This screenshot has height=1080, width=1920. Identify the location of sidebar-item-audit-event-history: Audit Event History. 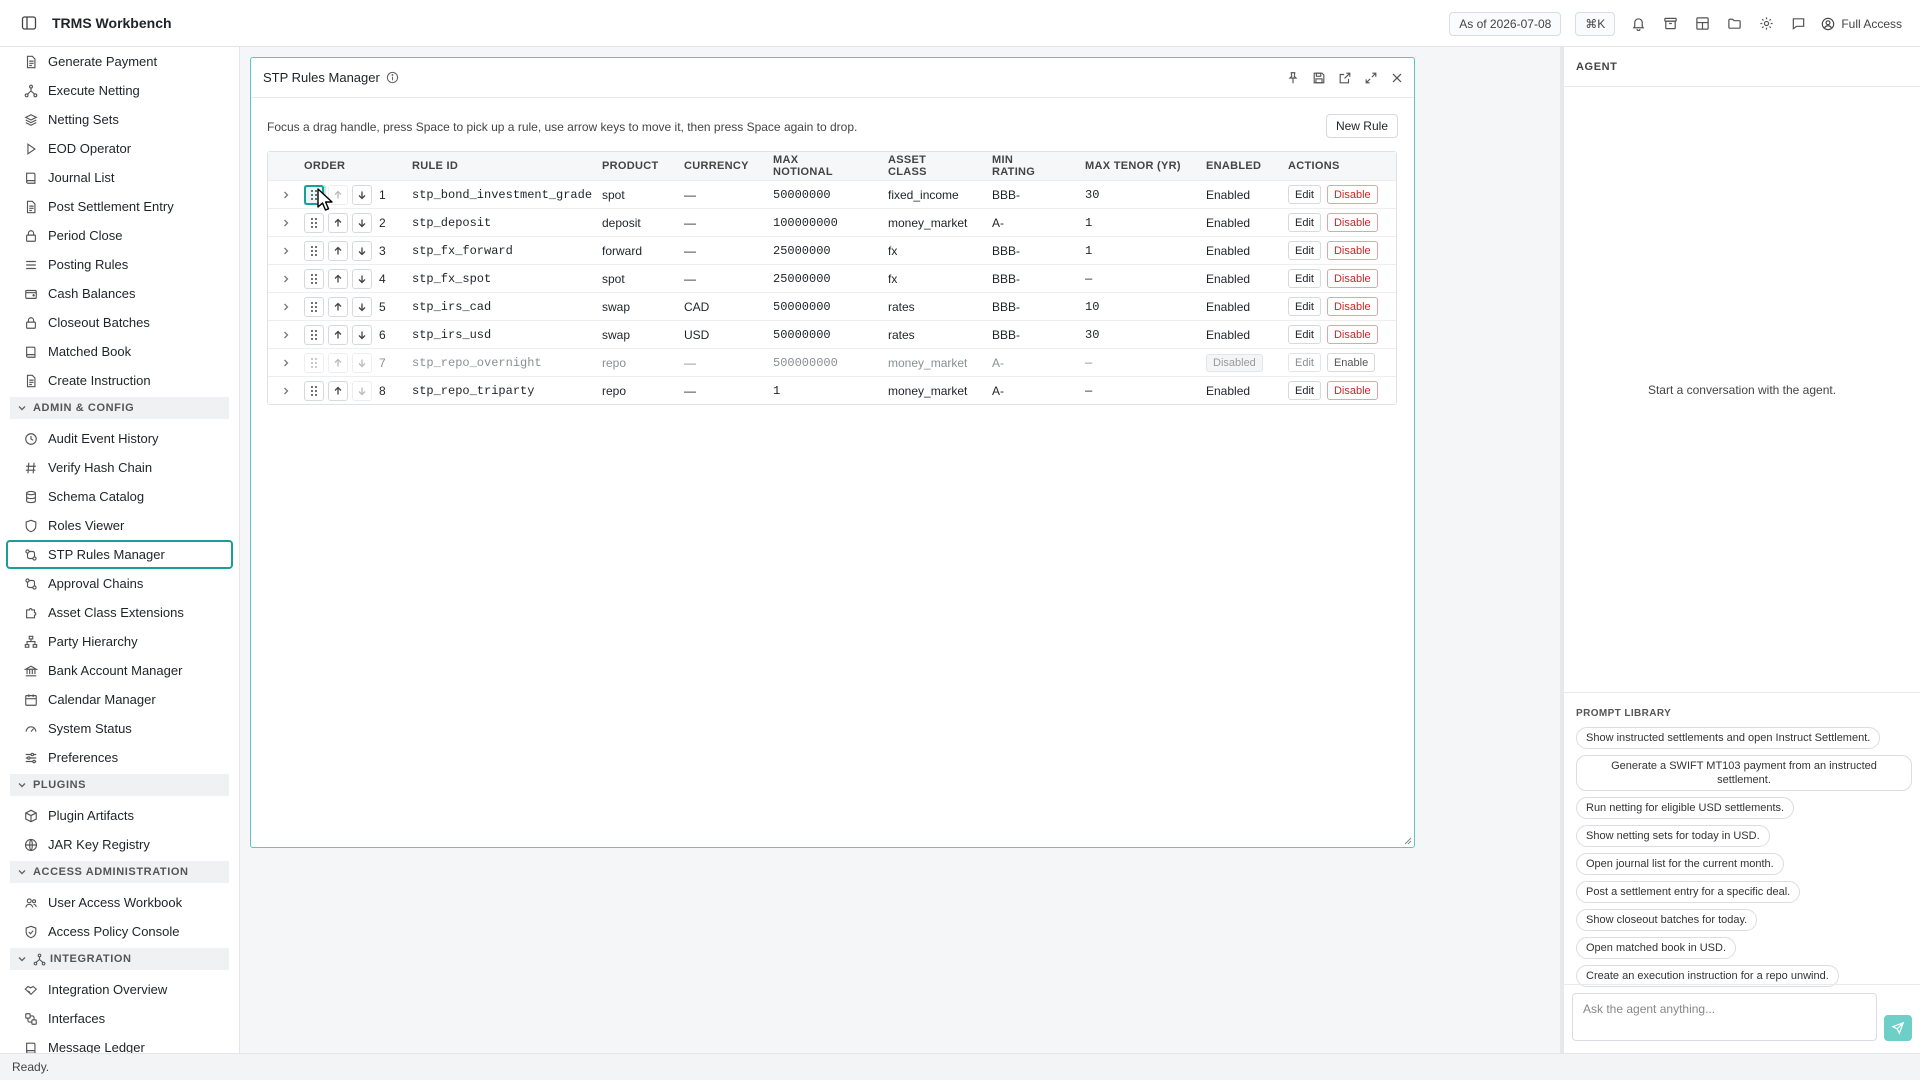
(119, 438).